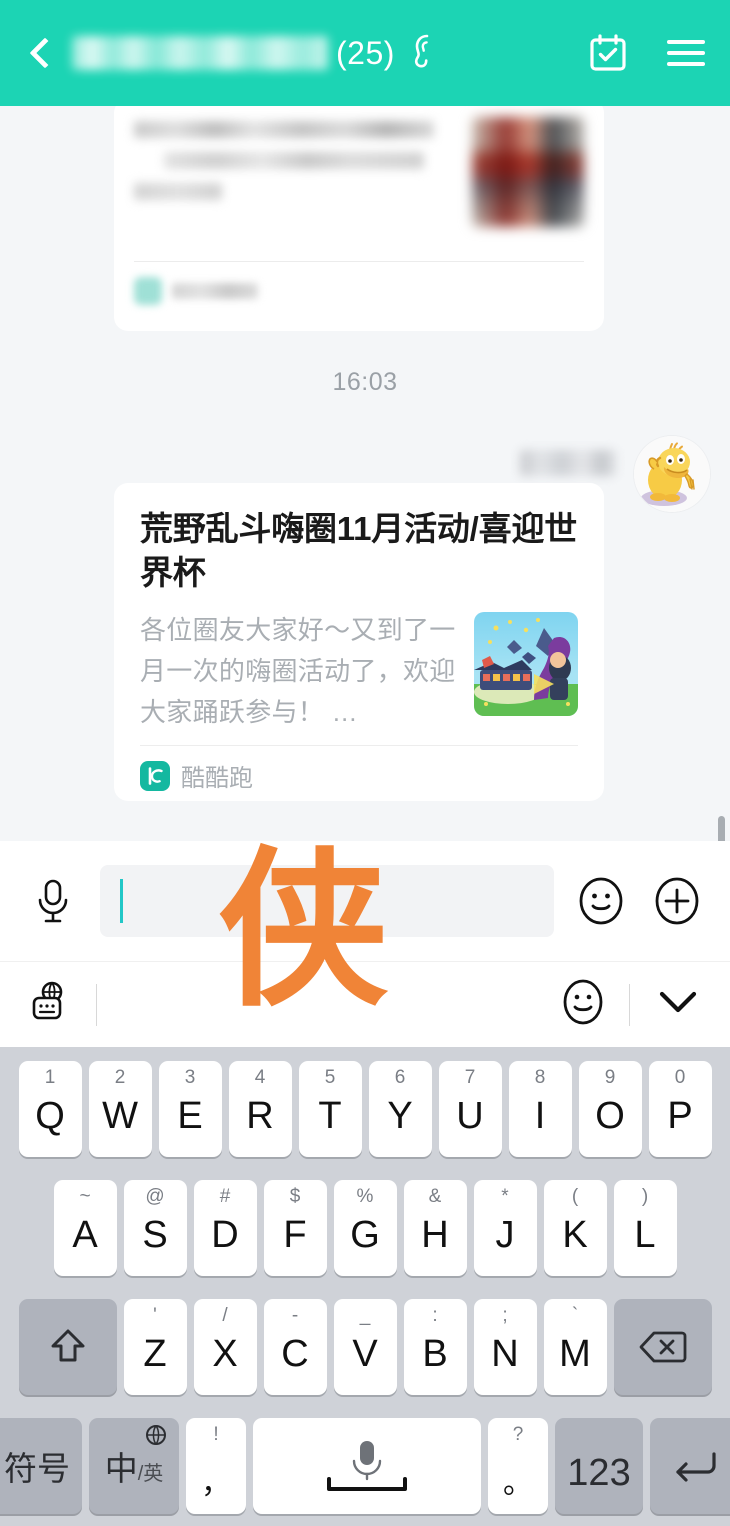 The image size is (730, 1526). I want to click on message-input-bar, so click(365, 901).